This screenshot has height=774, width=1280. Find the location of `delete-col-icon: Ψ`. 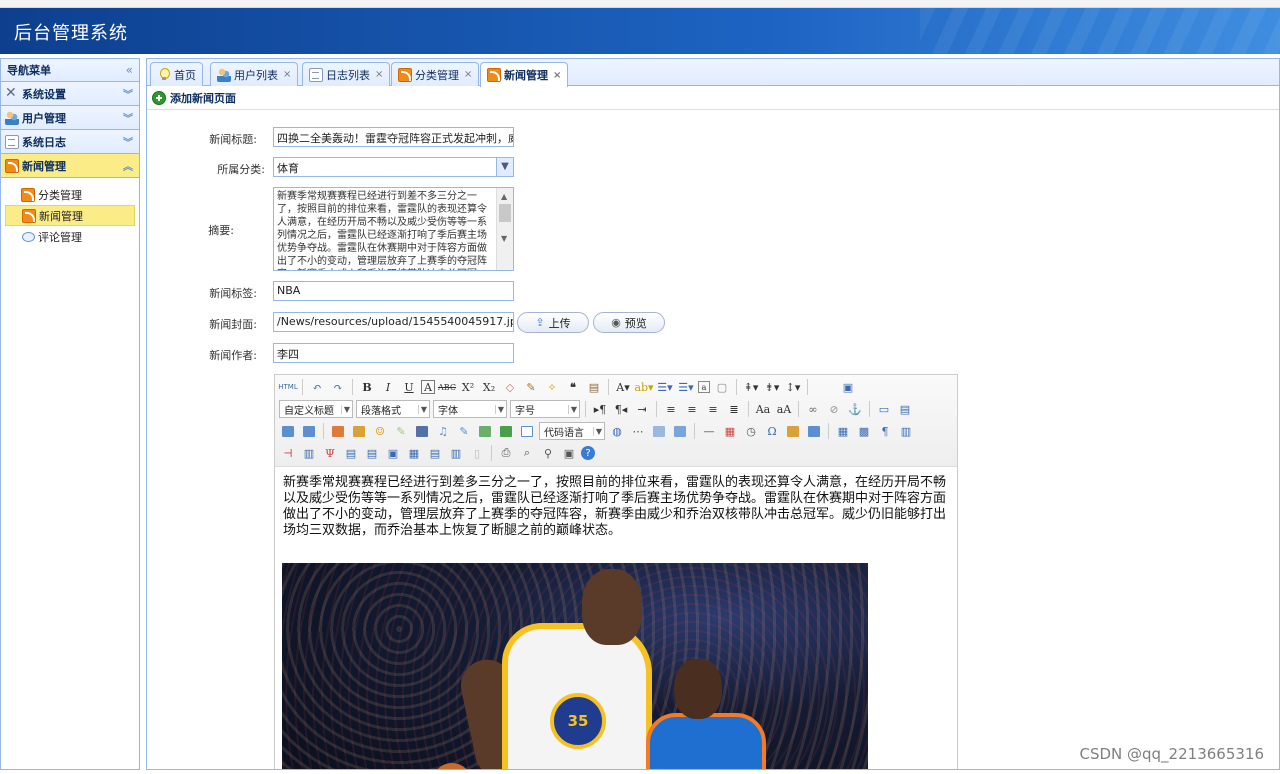

delete-col-icon: Ψ is located at coordinates (330, 453).